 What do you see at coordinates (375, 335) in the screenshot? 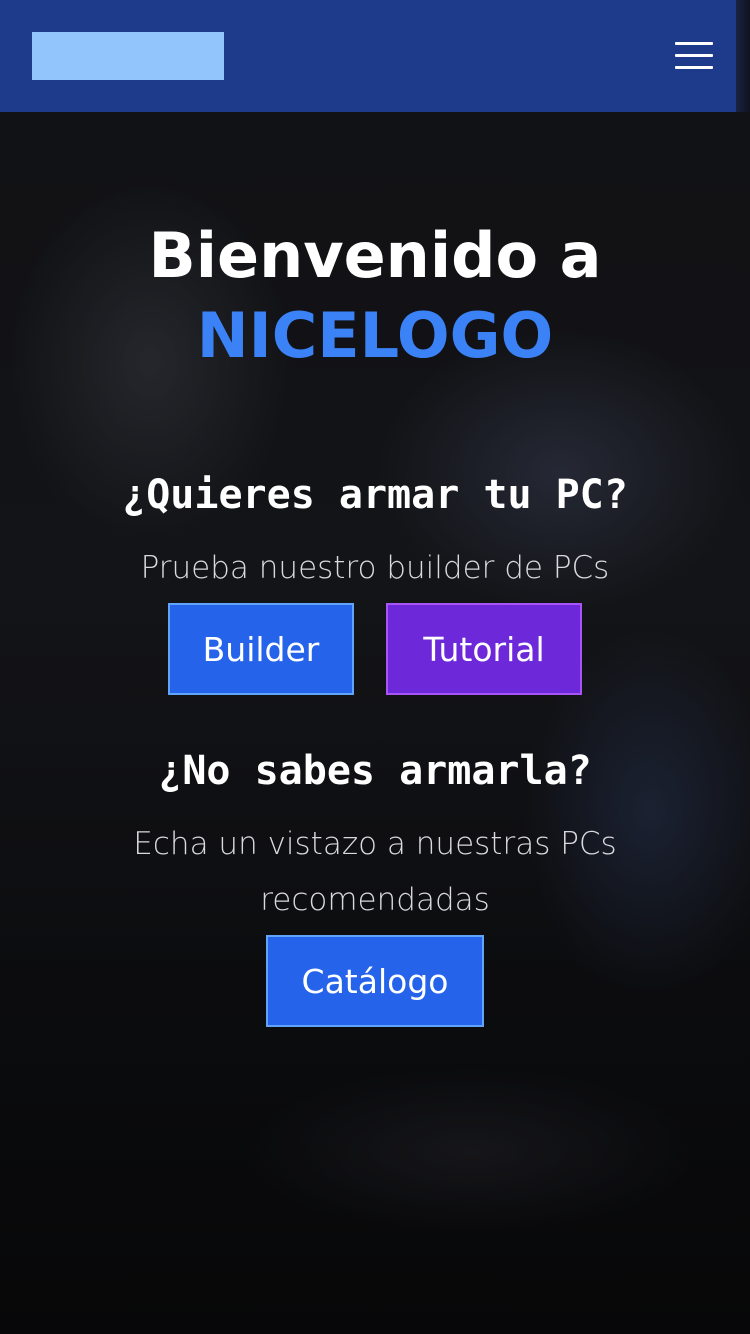
I see `brand-name: NICELOGO` at bounding box center [375, 335].